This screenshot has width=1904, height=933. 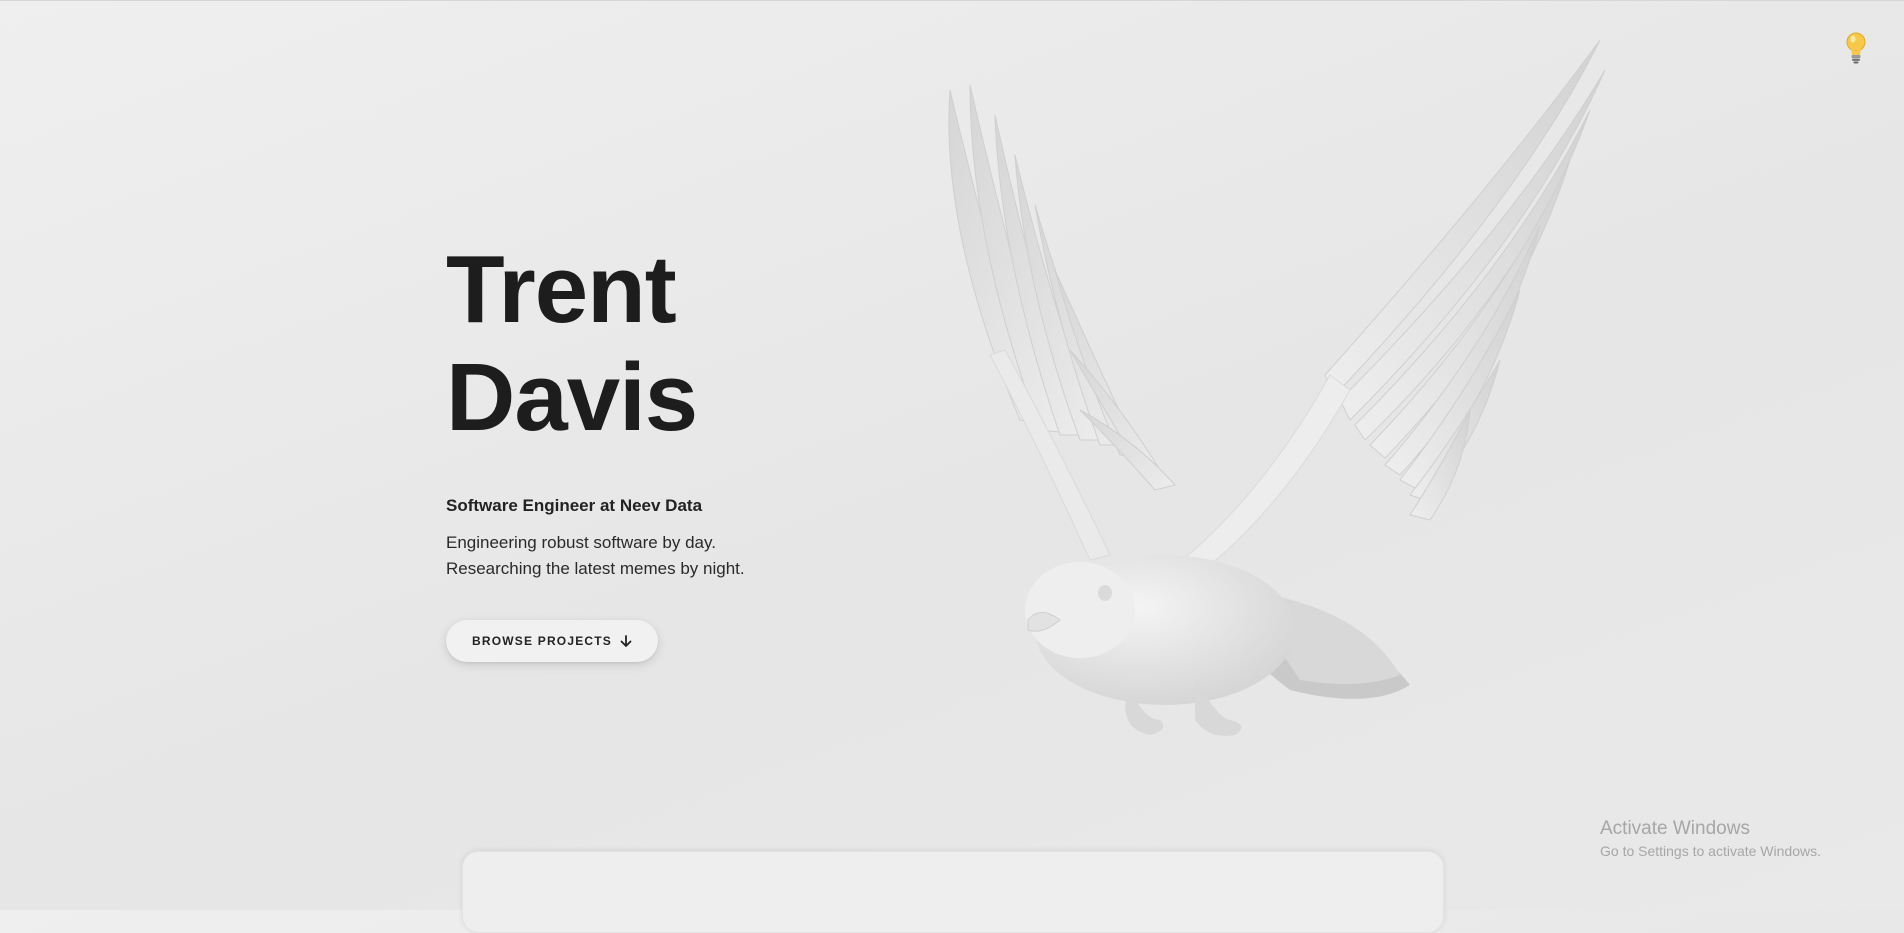 I want to click on browse-projects-button: BROWSE PROJECTS, so click(x=552, y=641).